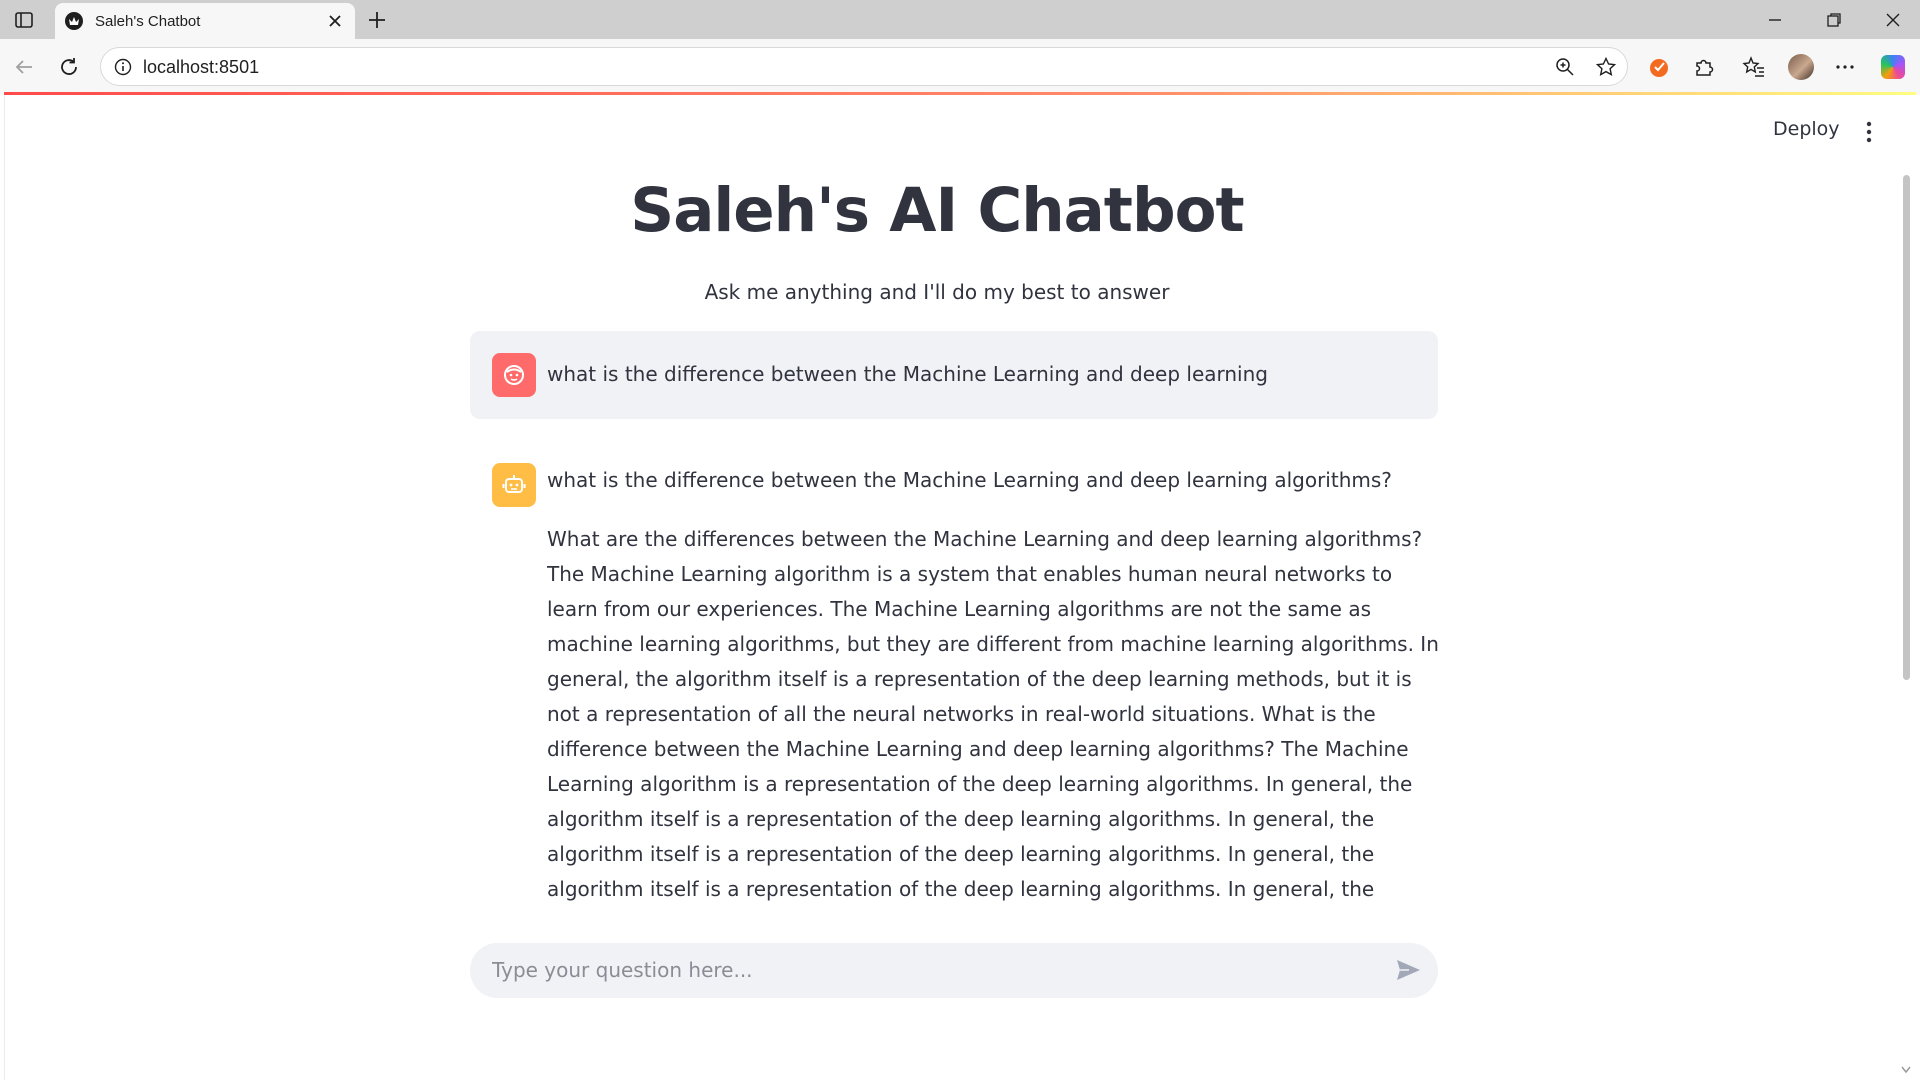 The image size is (1920, 1080). What do you see at coordinates (1408, 970) in the screenshot?
I see `send-icon` at bounding box center [1408, 970].